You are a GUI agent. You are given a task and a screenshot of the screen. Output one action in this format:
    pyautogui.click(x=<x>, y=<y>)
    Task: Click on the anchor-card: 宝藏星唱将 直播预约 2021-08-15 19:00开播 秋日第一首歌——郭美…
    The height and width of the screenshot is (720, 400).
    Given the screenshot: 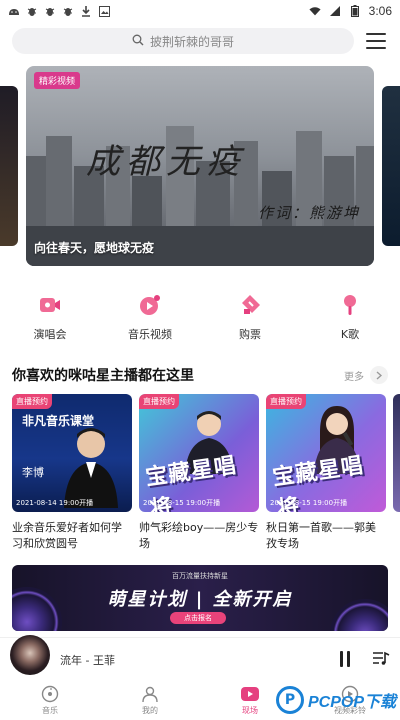 What is the action you would take?
    pyautogui.click(x=326, y=473)
    